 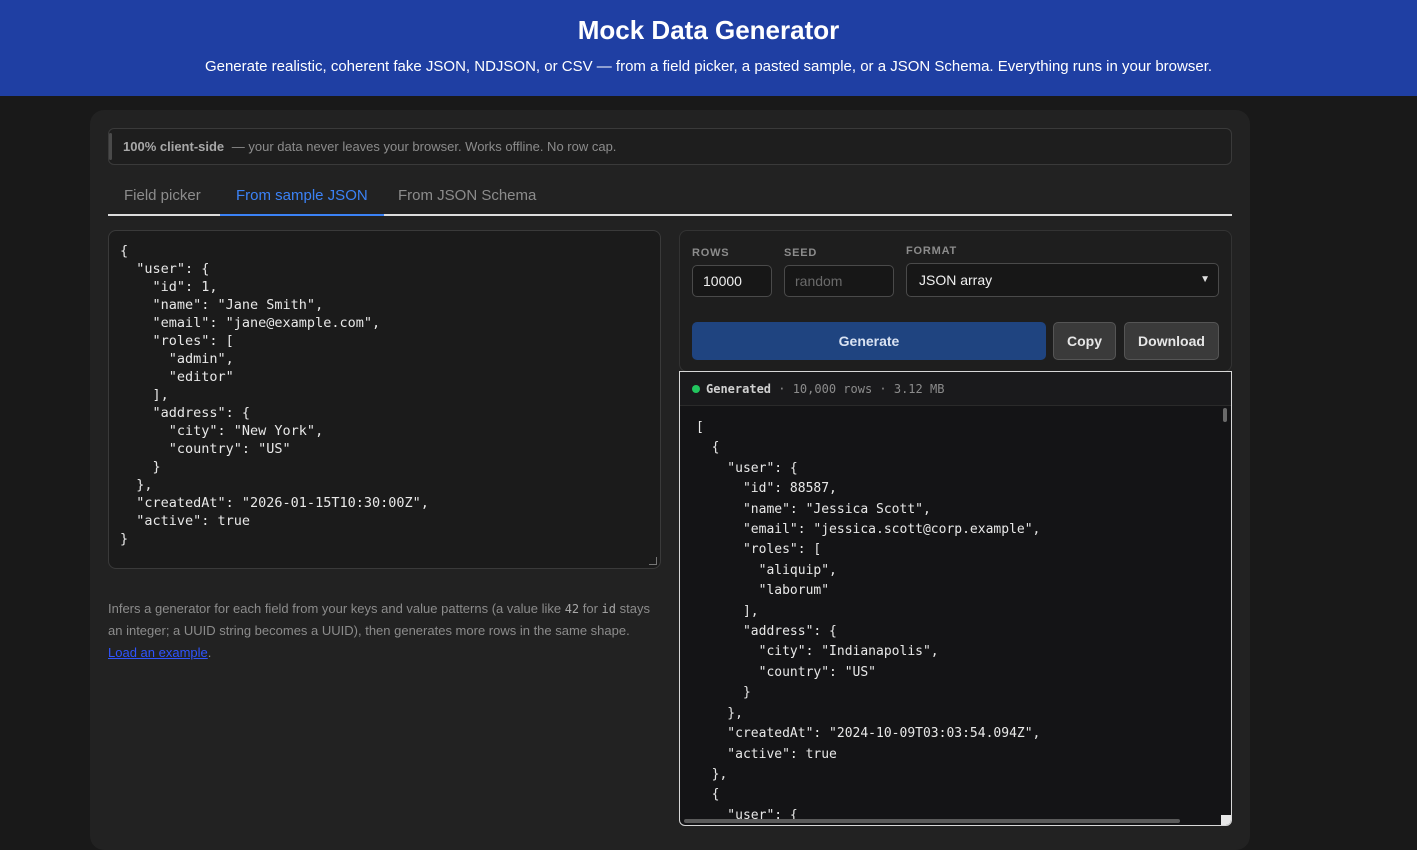 I want to click on load-example-link: Load an example, so click(x=158, y=652).